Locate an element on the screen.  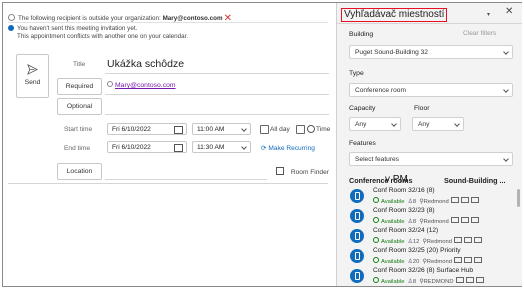
floor-select: Any is located at coordinates (438, 124).